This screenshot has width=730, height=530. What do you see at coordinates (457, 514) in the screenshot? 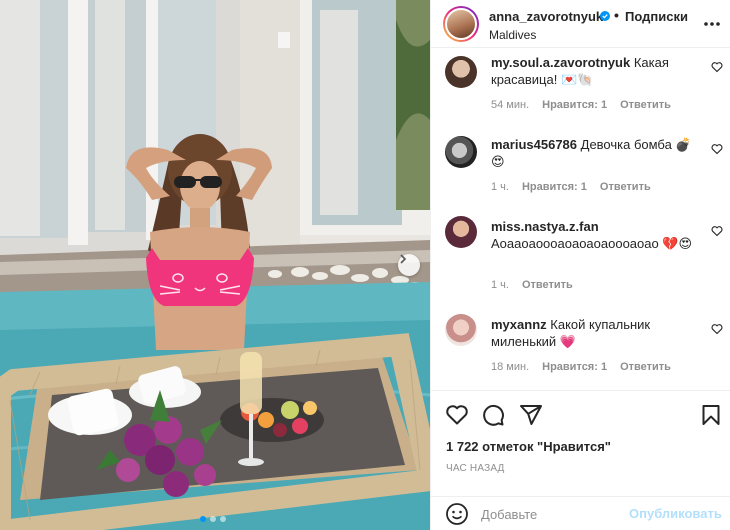
I see `smiley-icon` at bounding box center [457, 514].